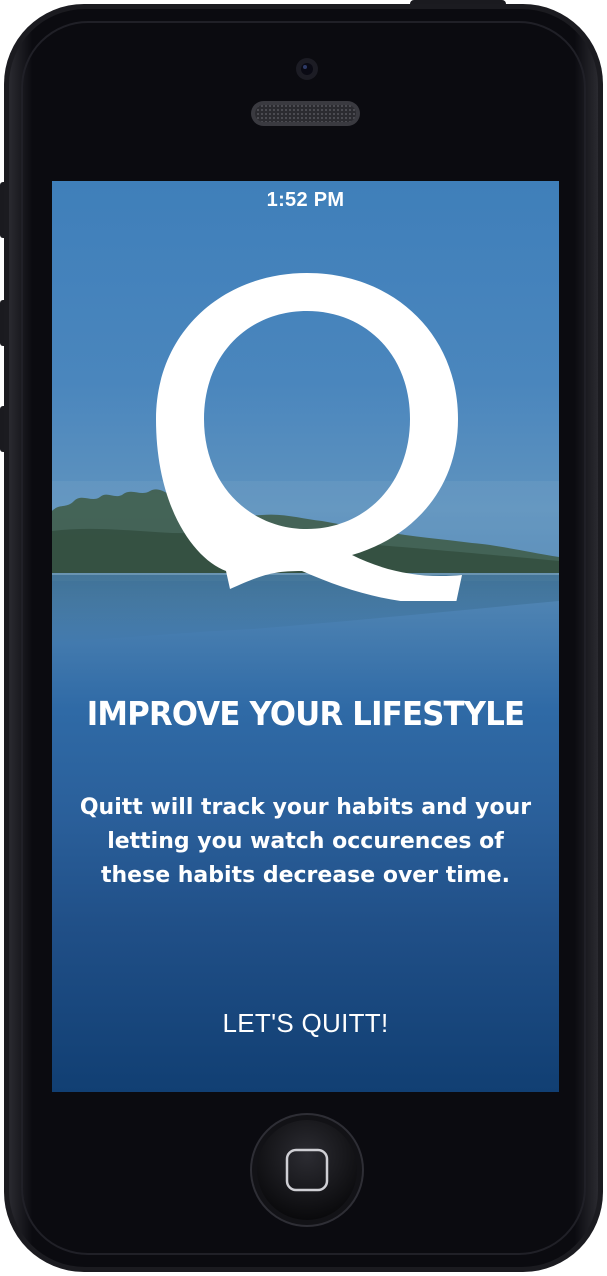 The width and height of the screenshot is (607, 1276). Describe the element at coordinates (305, 875) in the screenshot. I see `description-line: these habits decrease over time.` at that location.